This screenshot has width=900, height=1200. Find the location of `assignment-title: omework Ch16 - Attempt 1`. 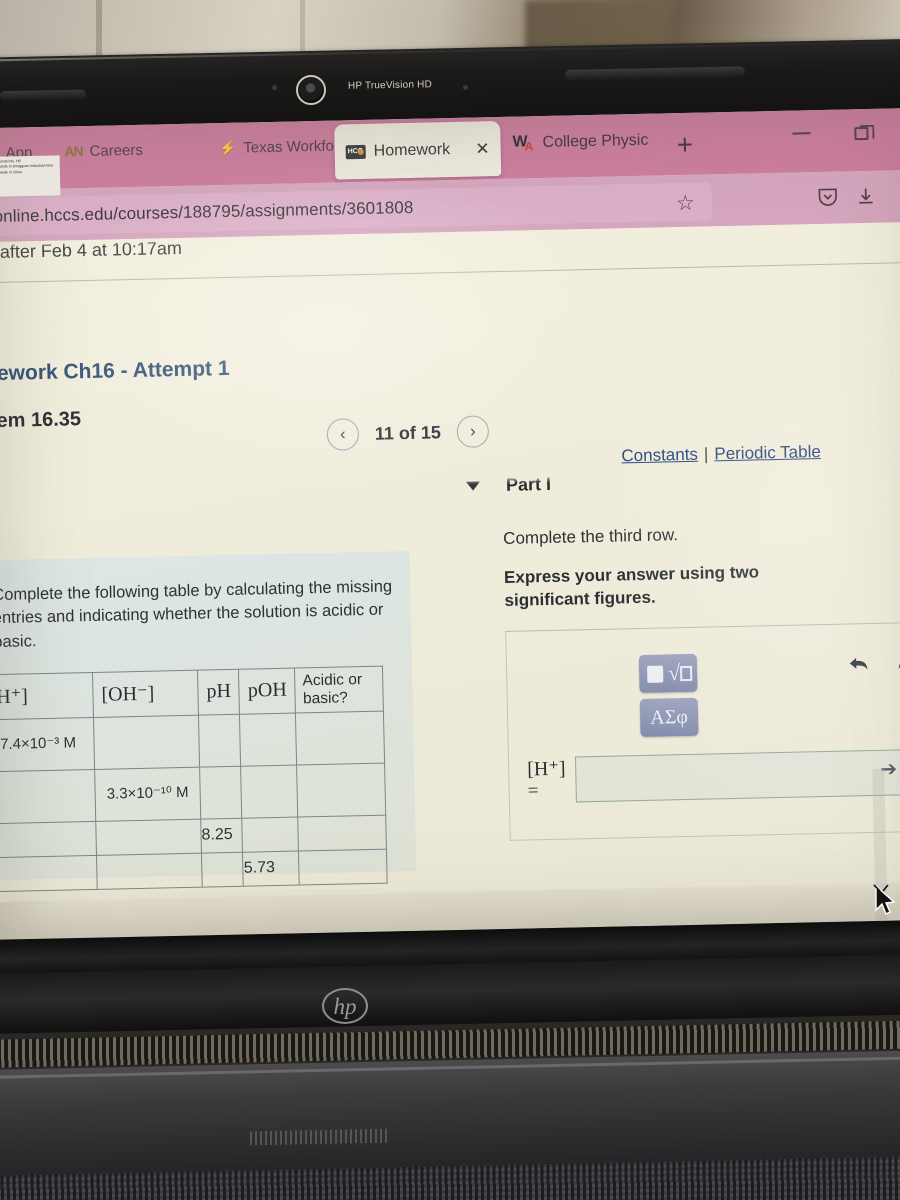

assignment-title: omework Ch16 - Attempt 1 is located at coordinates (115, 371).